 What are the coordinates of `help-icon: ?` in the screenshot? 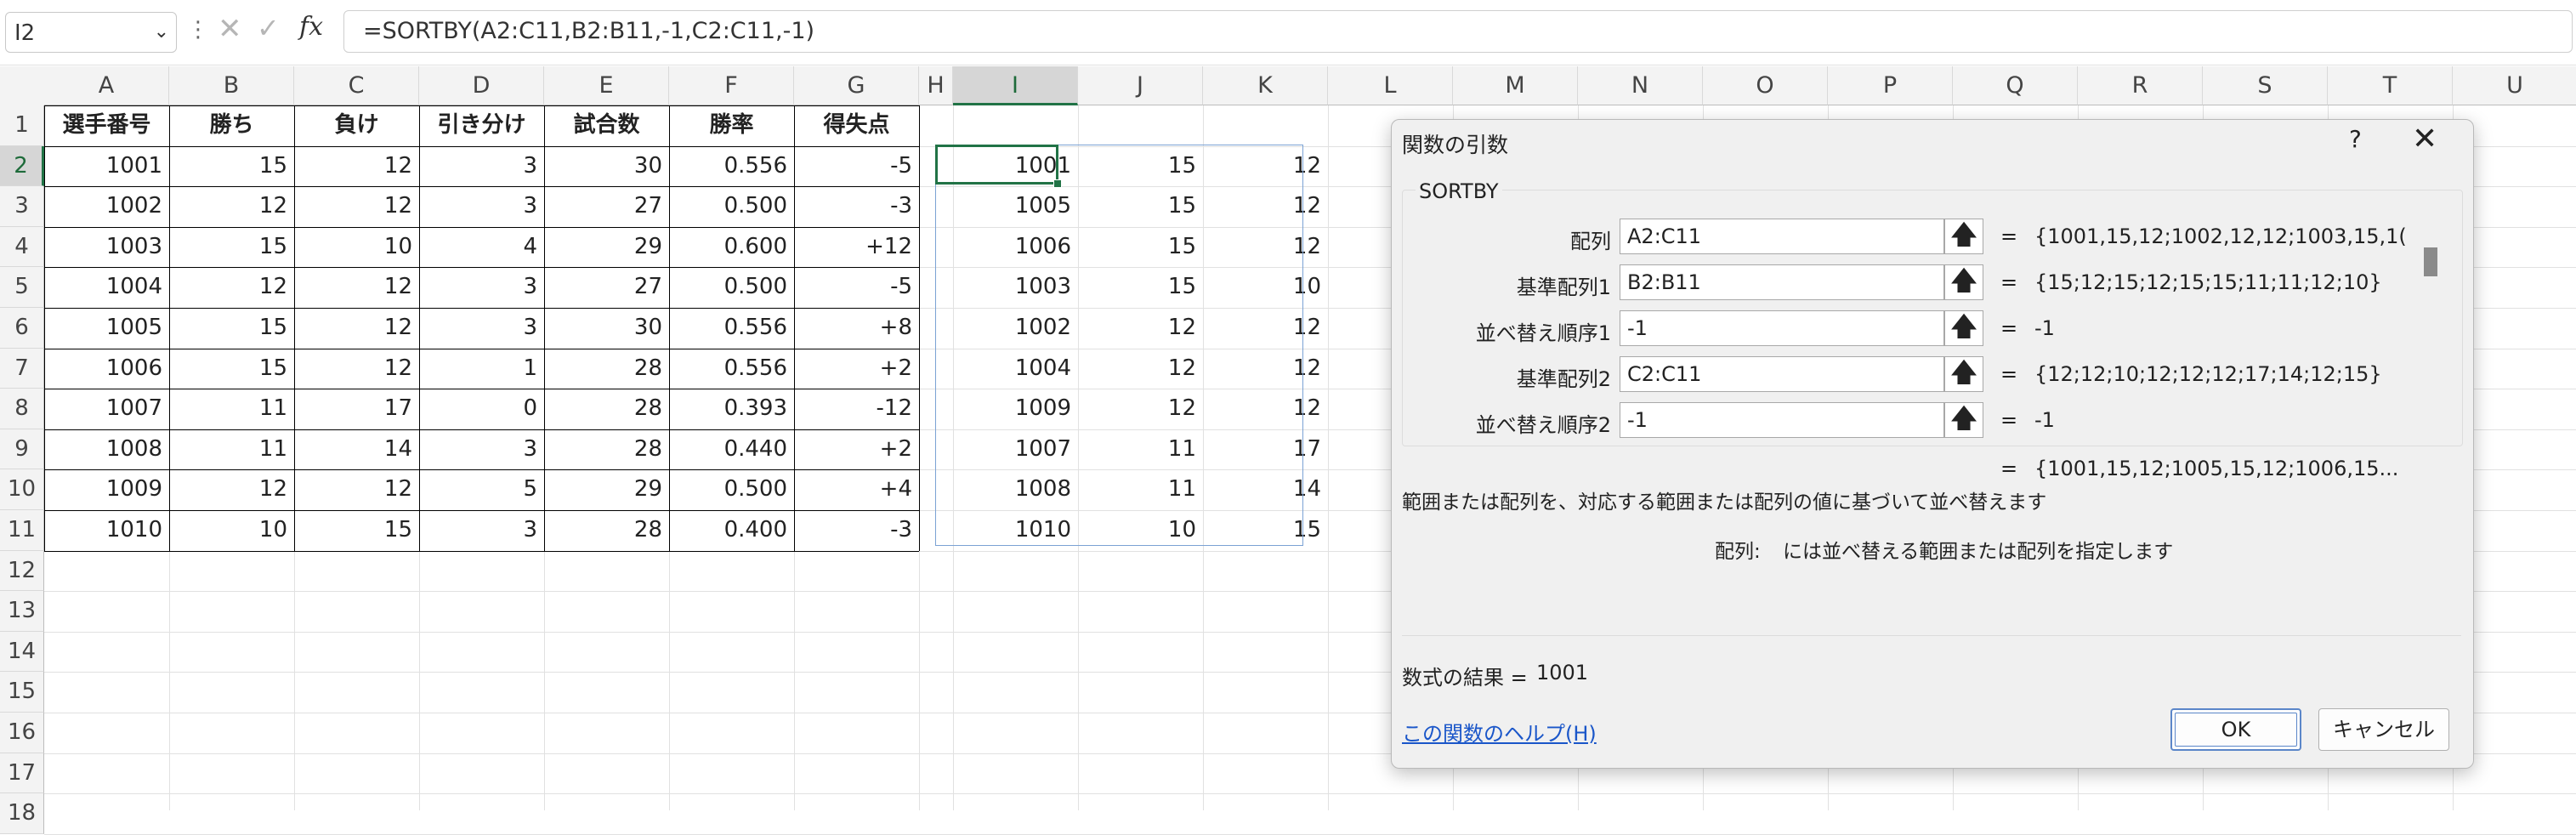 It's located at (2356, 139).